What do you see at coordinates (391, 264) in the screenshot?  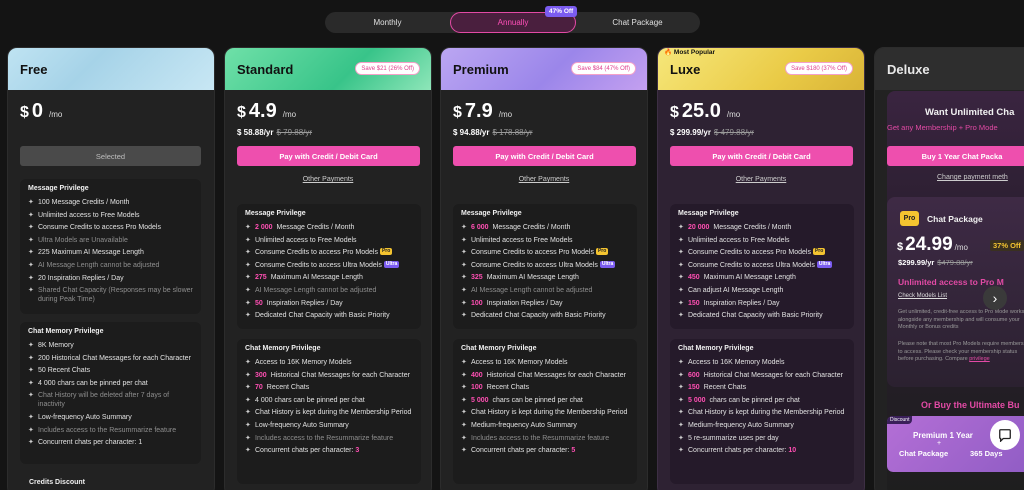 I see `ultra-tag: Ultra` at bounding box center [391, 264].